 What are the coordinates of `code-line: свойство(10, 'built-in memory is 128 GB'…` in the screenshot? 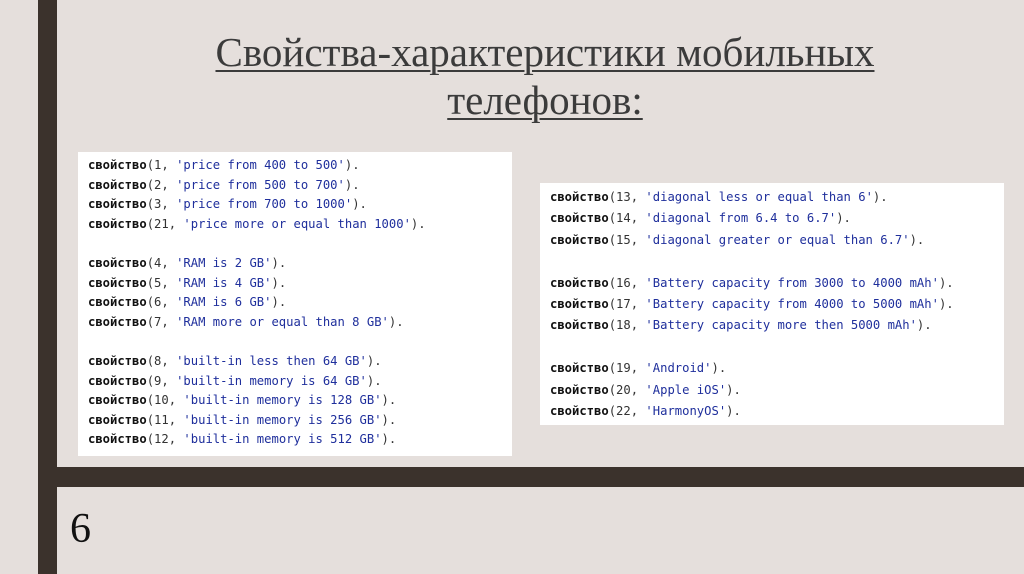 It's located at (295, 401).